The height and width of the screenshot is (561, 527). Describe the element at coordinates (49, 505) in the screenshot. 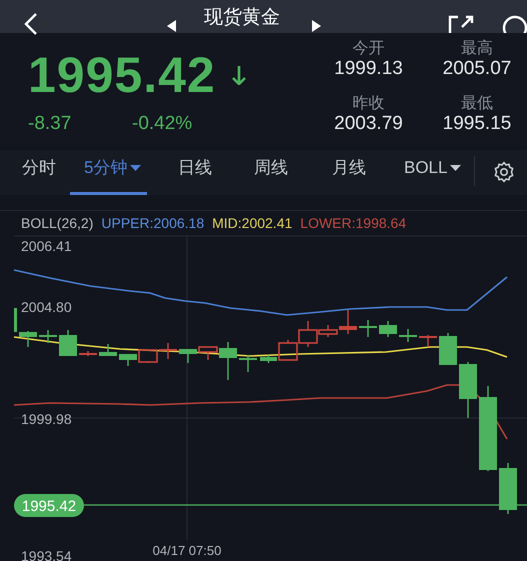

I see `price-tag: 1995.42` at that location.